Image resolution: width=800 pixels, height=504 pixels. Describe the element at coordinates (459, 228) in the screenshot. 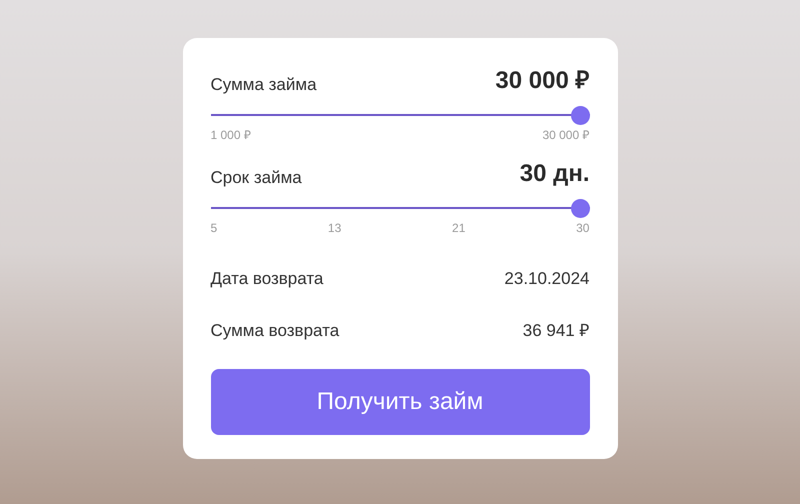

I see `tick-label: 21` at that location.